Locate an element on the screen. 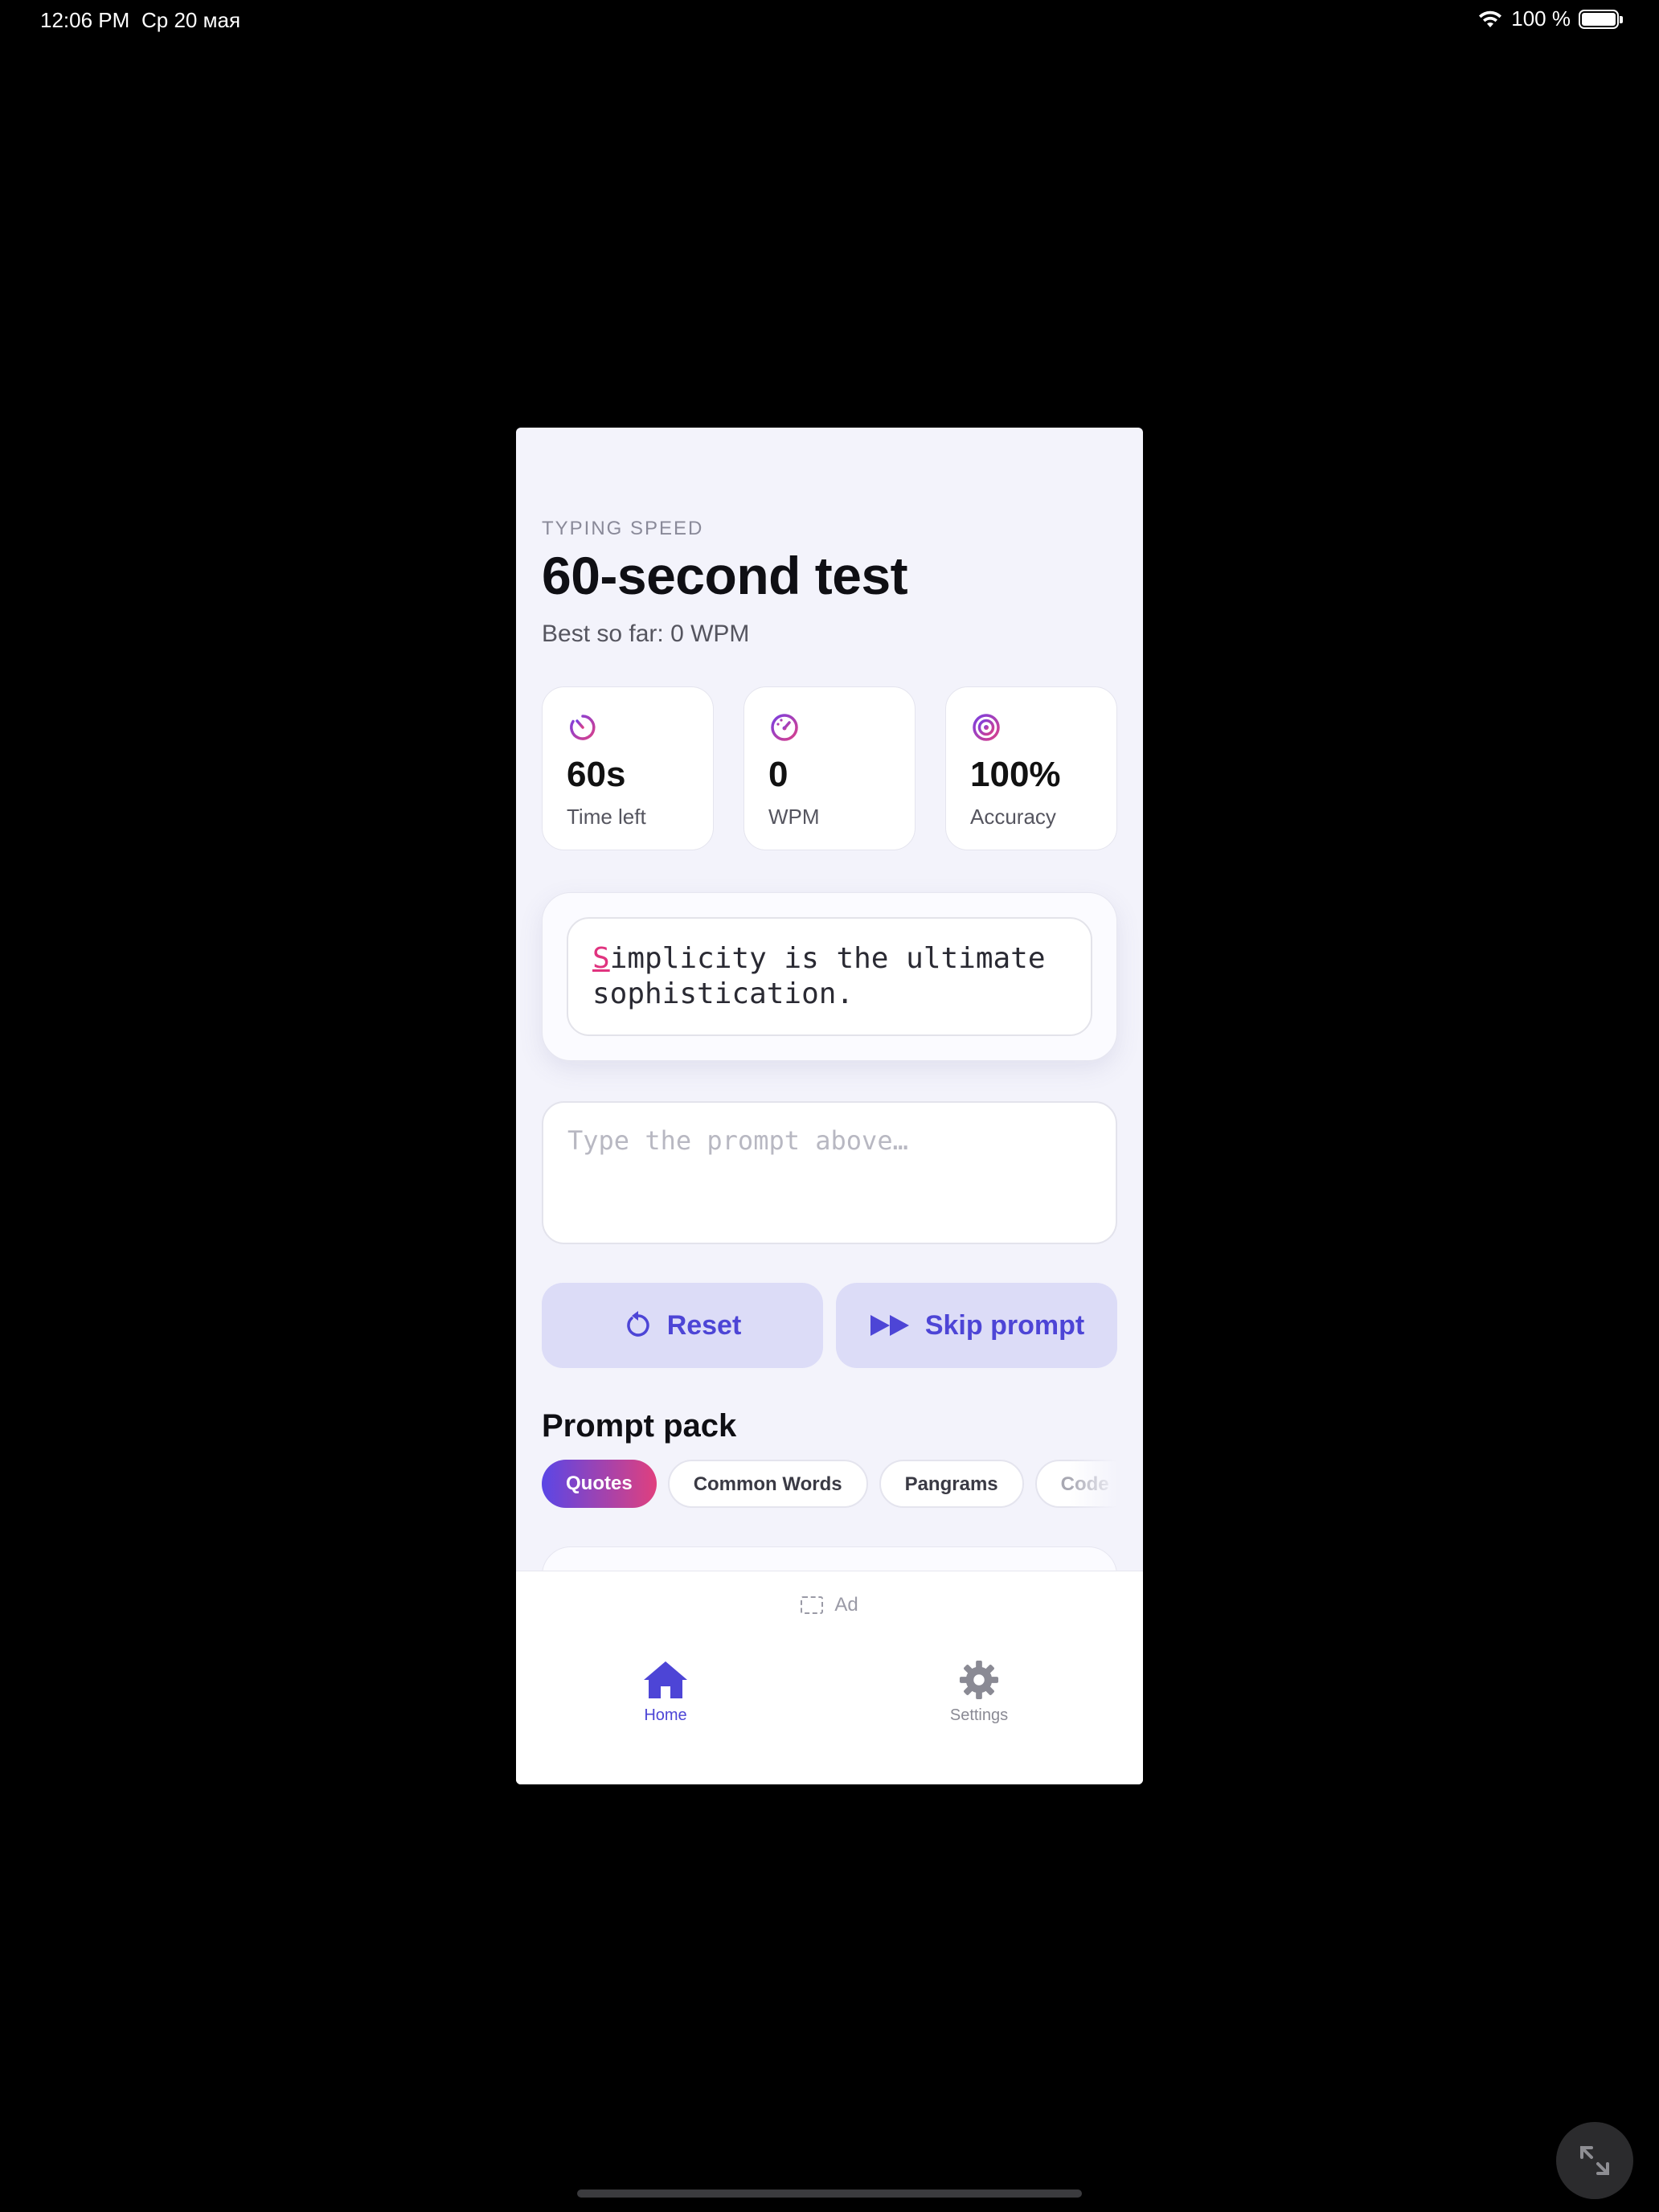 This screenshot has height=2212, width=1659. home-icon is located at coordinates (665, 1679).